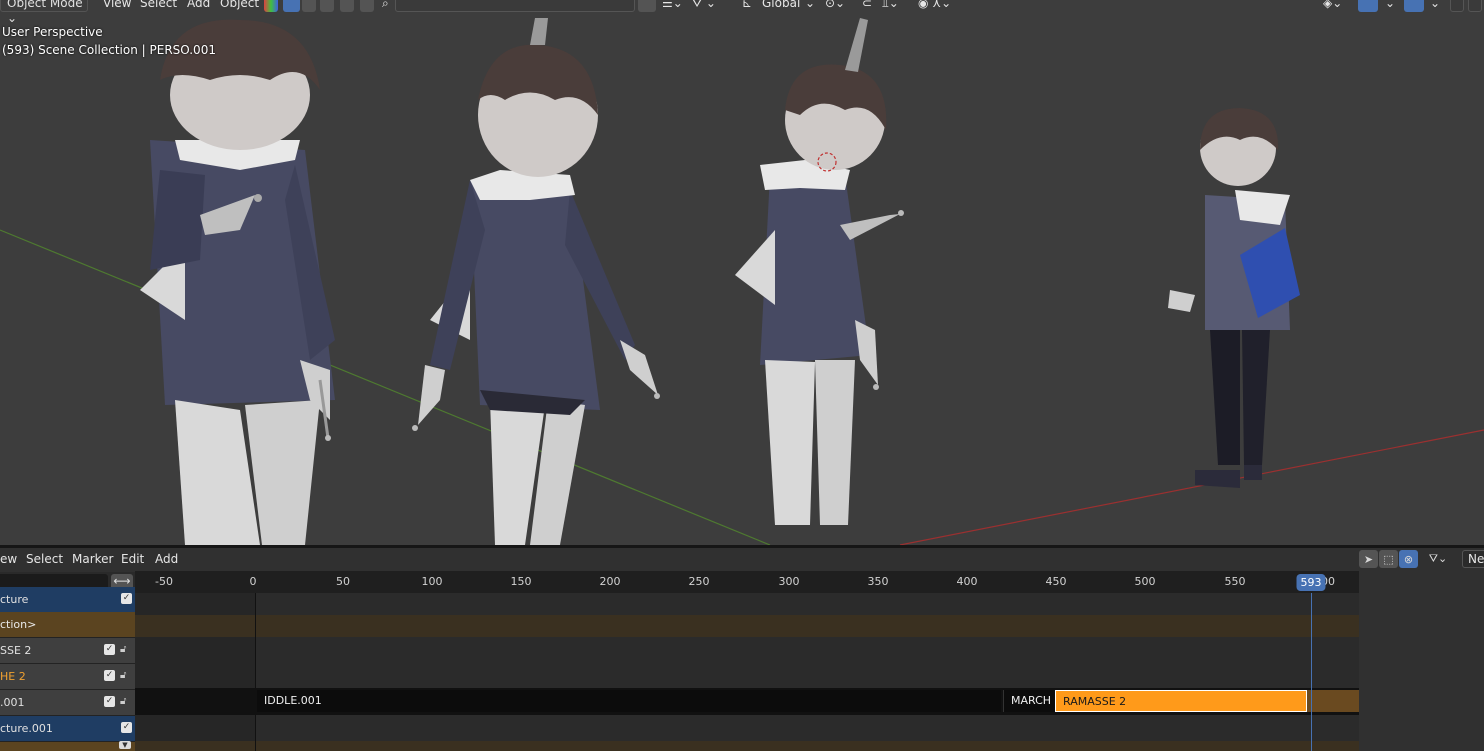  Describe the element at coordinates (164, 581) in the screenshot. I see `ruler-tick: -50` at that location.